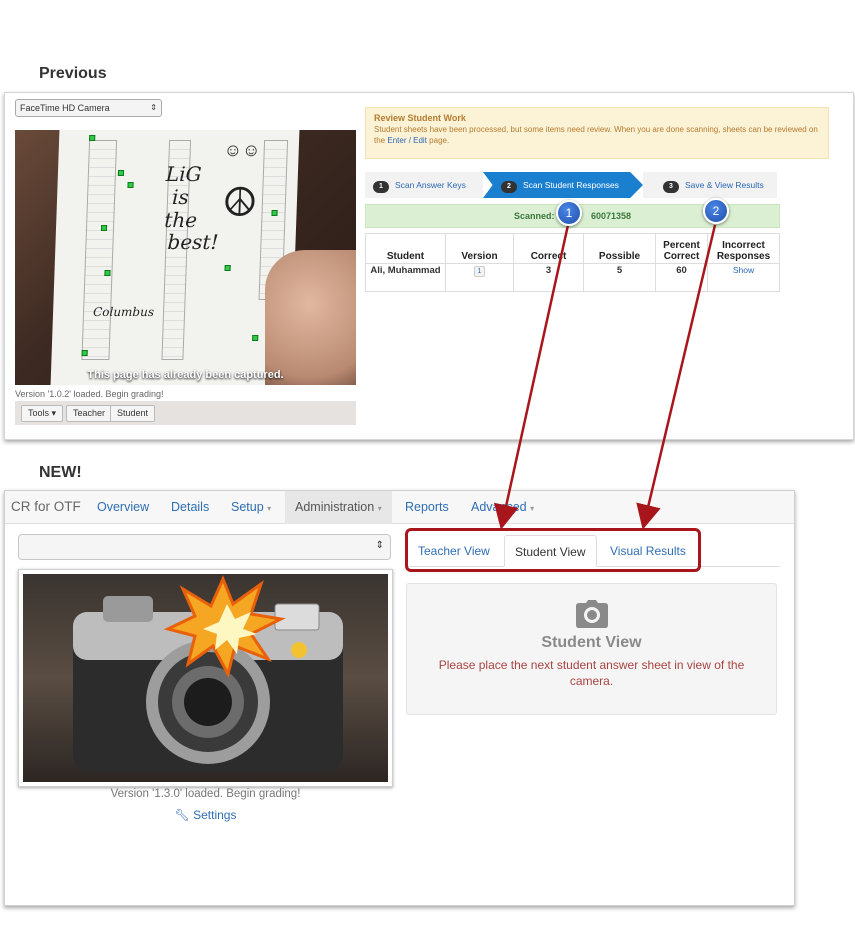 The width and height of the screenshot is (855, 927). What do you see at coordinates (242, 150) in the screenshot?
I see `smiley-icon: ☺☺` at bounding box center [242, 150].